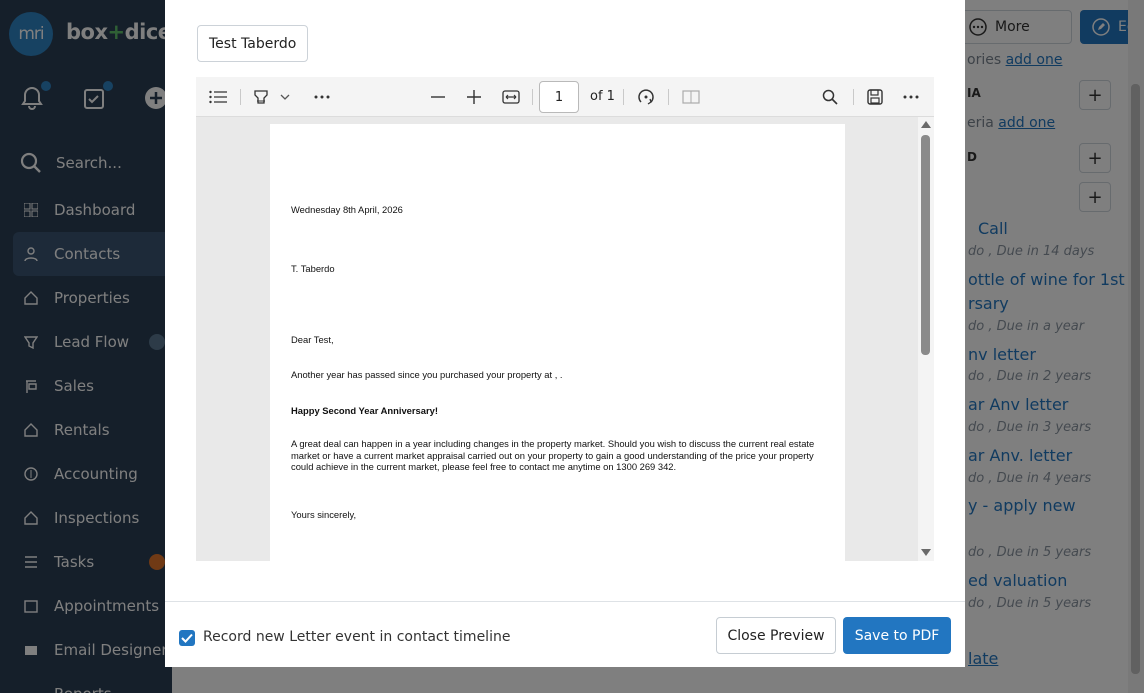 Image resolution: width=1144 pixels, height=693 pixels. Describe the element at coordinates (897, 635) in the screenshot. I see `save-to-pdf-button: Save to PDF` at that location.